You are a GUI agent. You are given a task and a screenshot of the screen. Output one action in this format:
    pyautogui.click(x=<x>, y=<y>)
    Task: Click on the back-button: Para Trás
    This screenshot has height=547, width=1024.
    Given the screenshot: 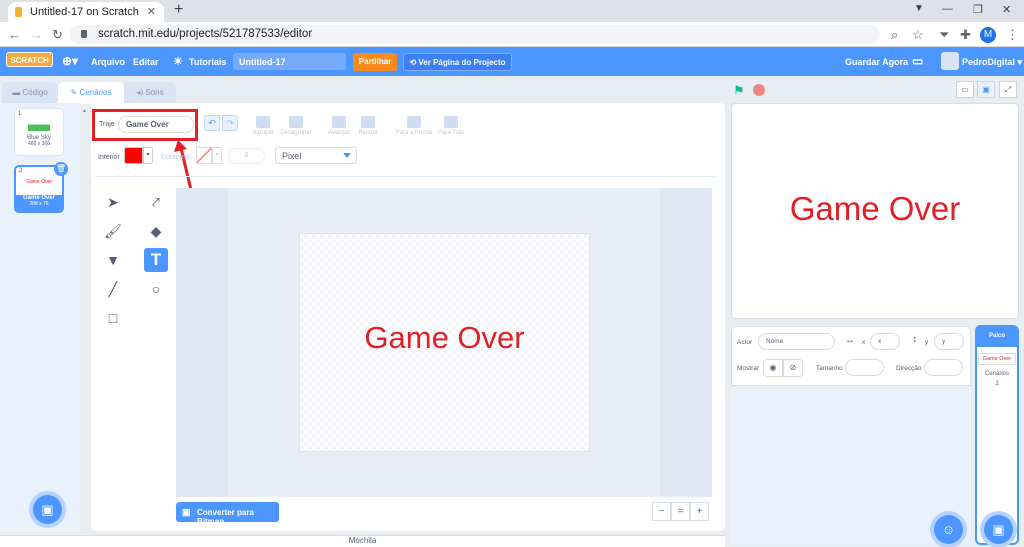 What is the action you would take?
    pyautogui.click(x=451, y=126)
    